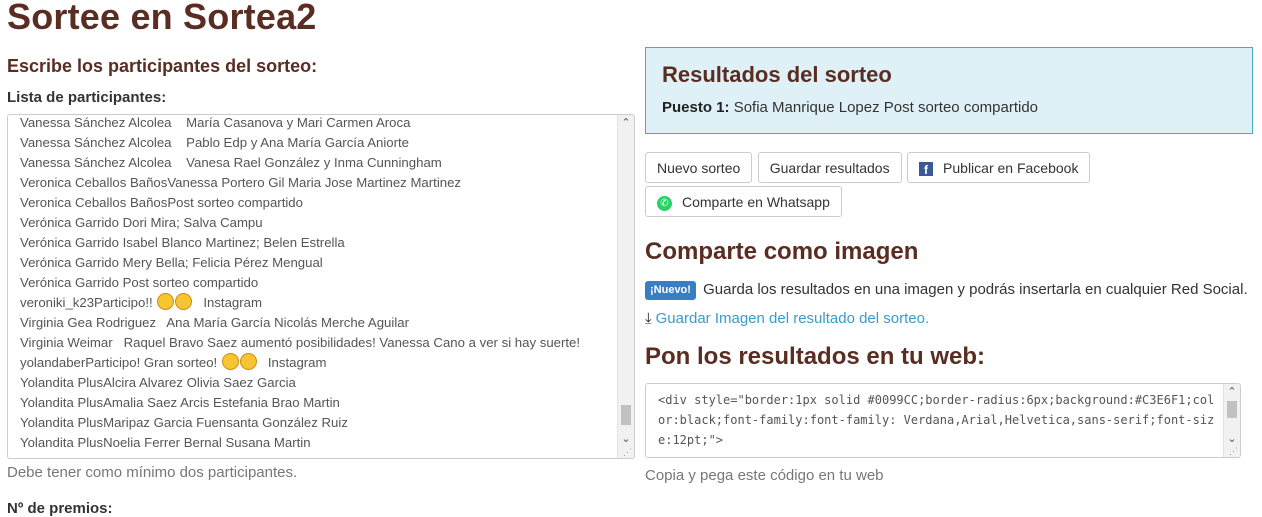  Describe the element at coordinates (120, 362) in the screenshot. I see `participant-text: yolandaberParticipo! Gran sorteo!` at that location.